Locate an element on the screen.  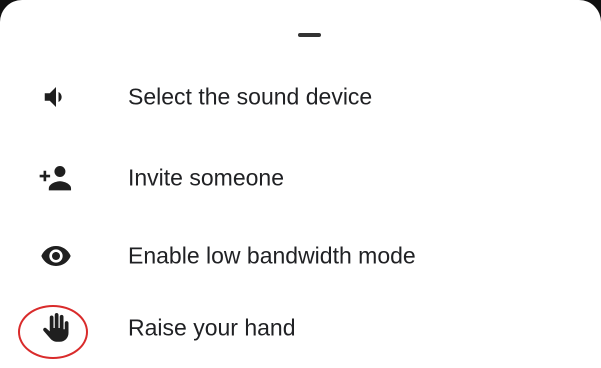
menu-item-label: Enable low bandwidth mode is located at coordinates (272, 255).